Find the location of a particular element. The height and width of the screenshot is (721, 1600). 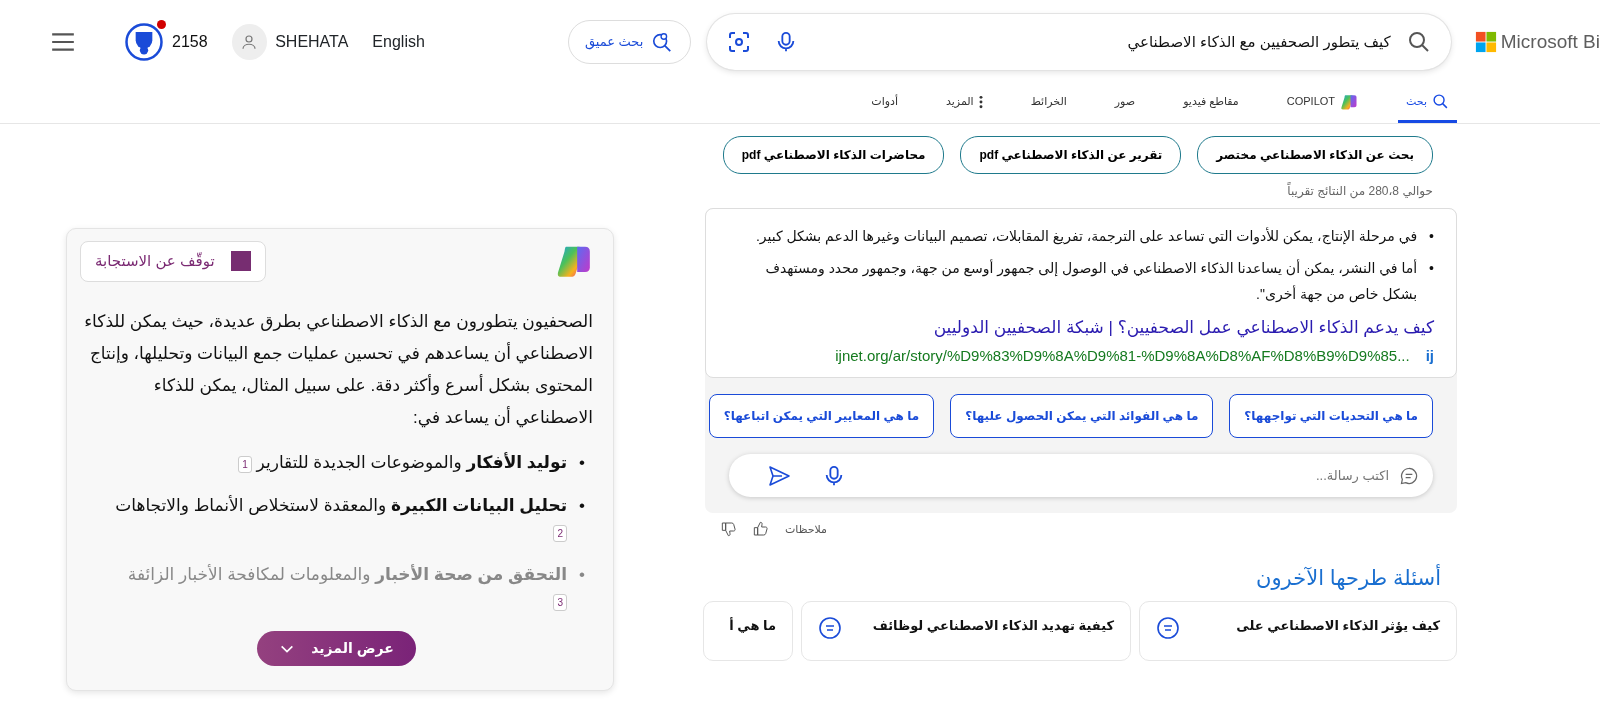

citation-link: 1 is located at coordinates (245, 464).